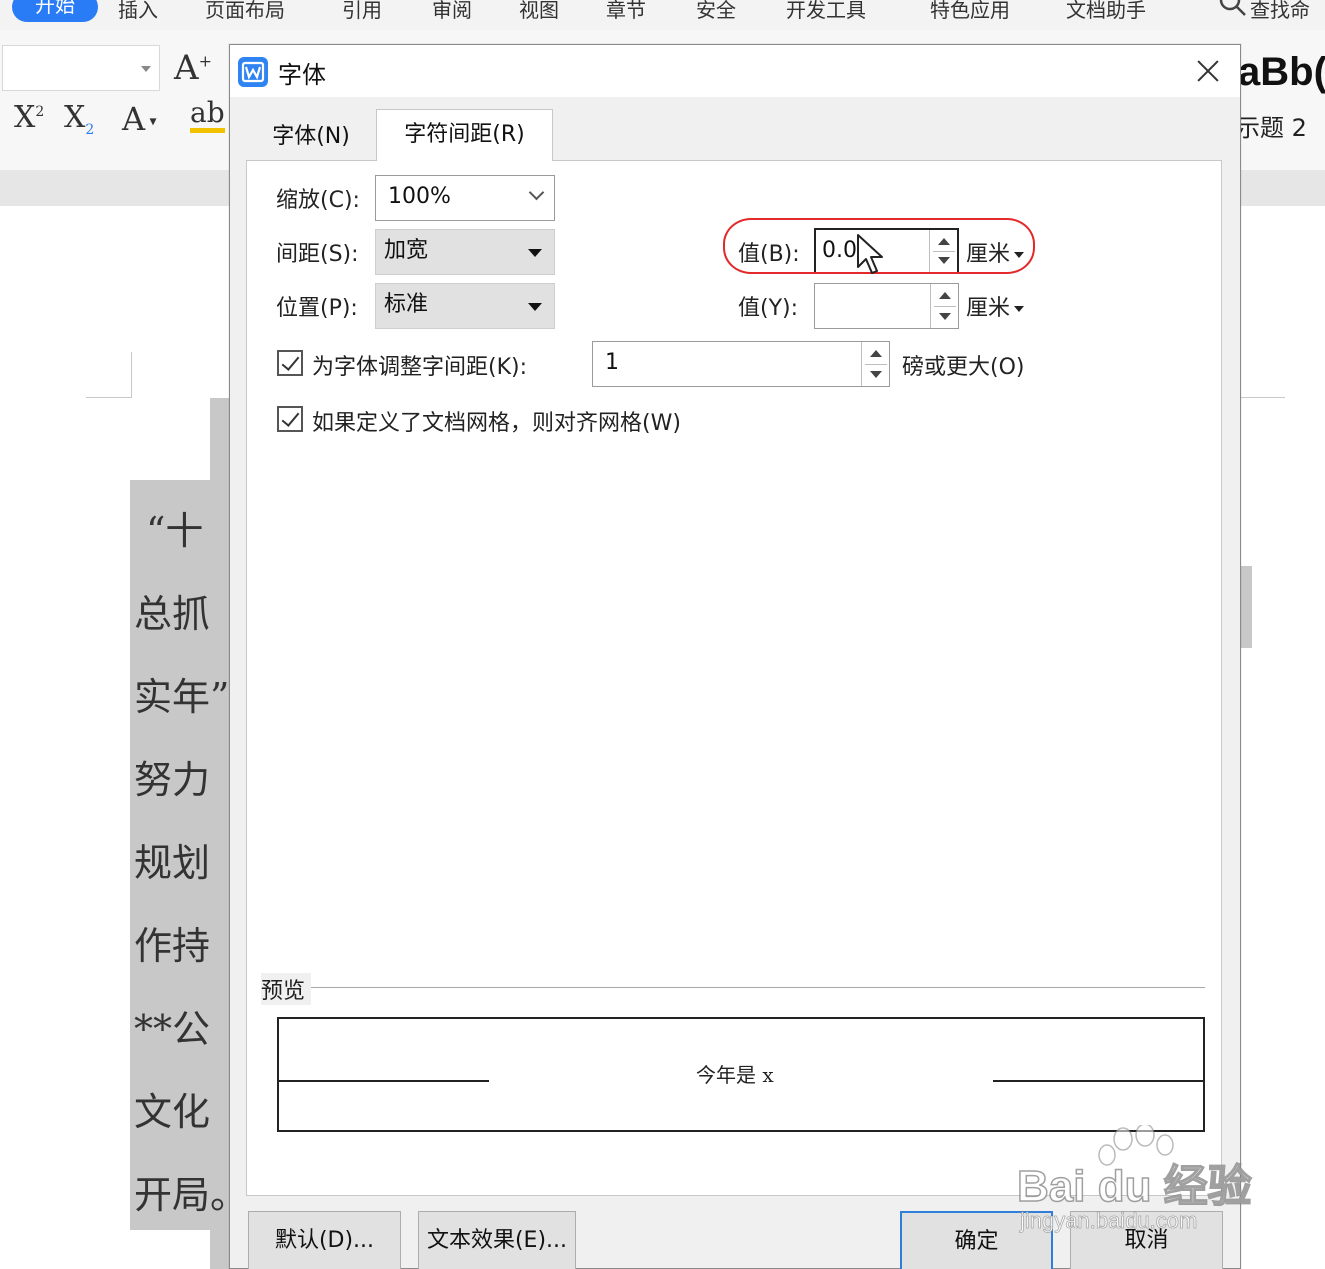  I want to click on font-color-icon: A ▾, so click(139, 119).